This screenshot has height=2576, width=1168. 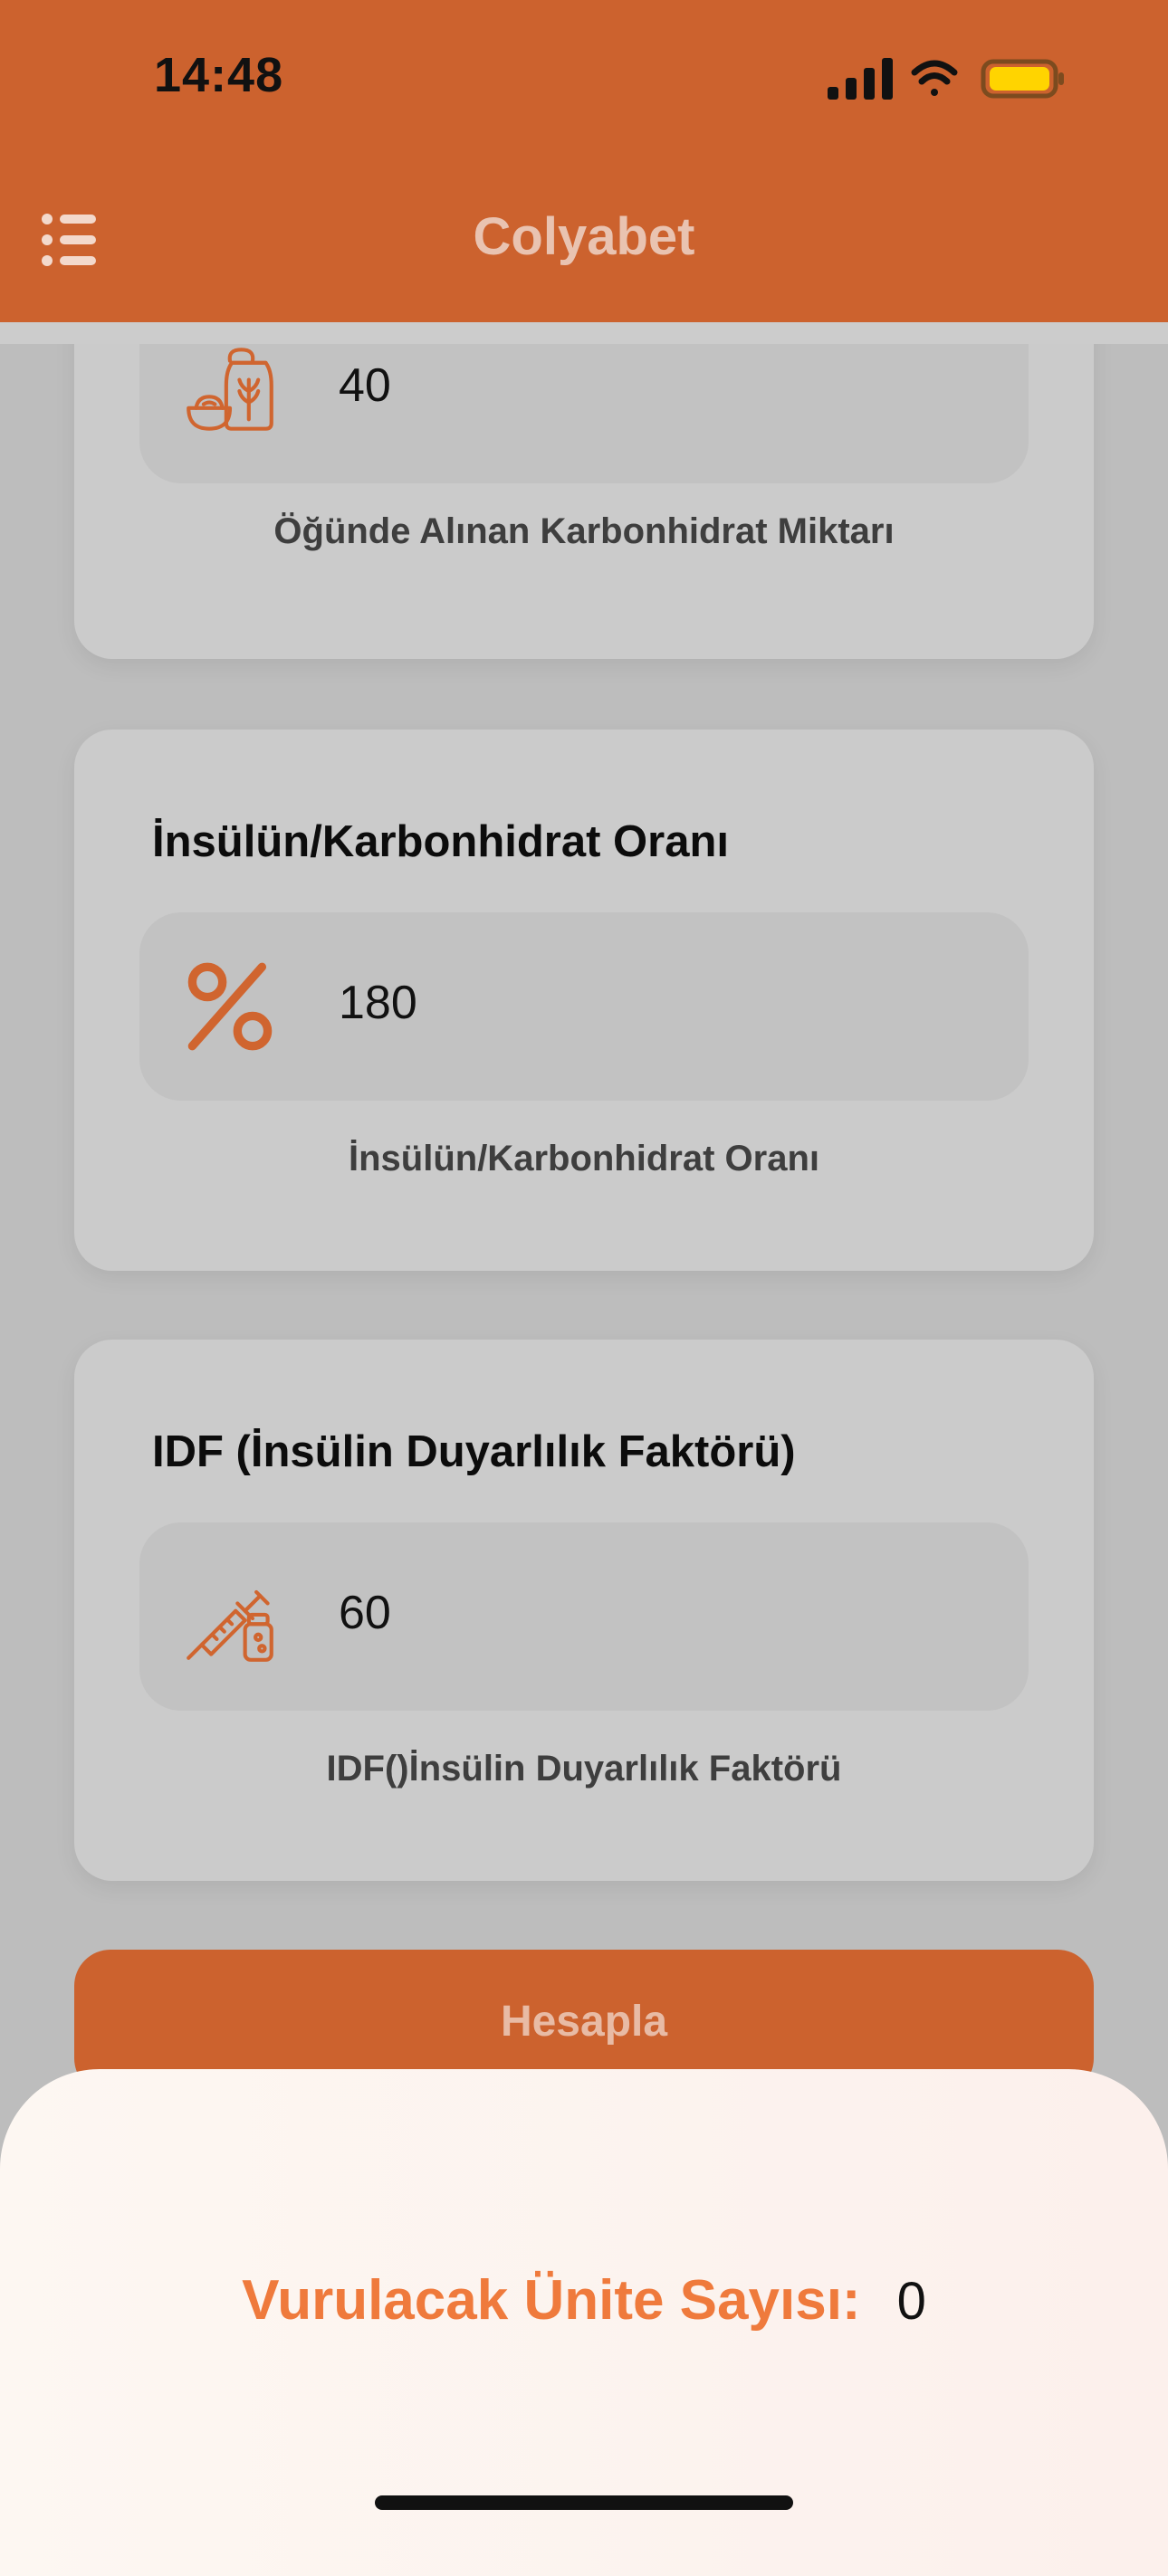 I want to click on grain-food-icon, so click(x=230, y=389).